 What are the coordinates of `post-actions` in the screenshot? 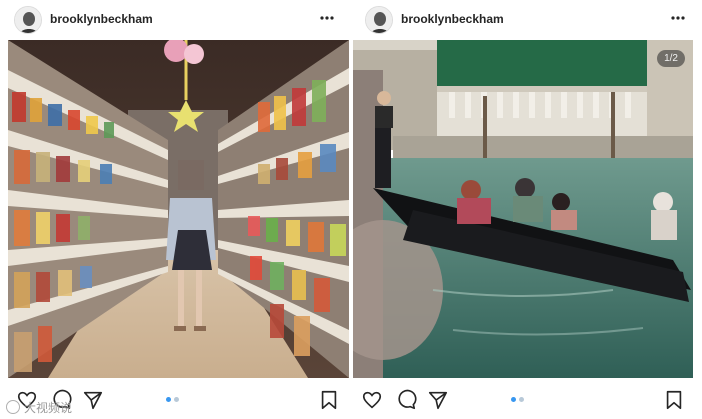 It's located at (526, 400).